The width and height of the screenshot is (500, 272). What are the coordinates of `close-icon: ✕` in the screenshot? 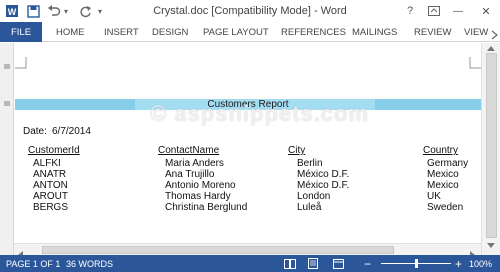 It's located at (486, 11).